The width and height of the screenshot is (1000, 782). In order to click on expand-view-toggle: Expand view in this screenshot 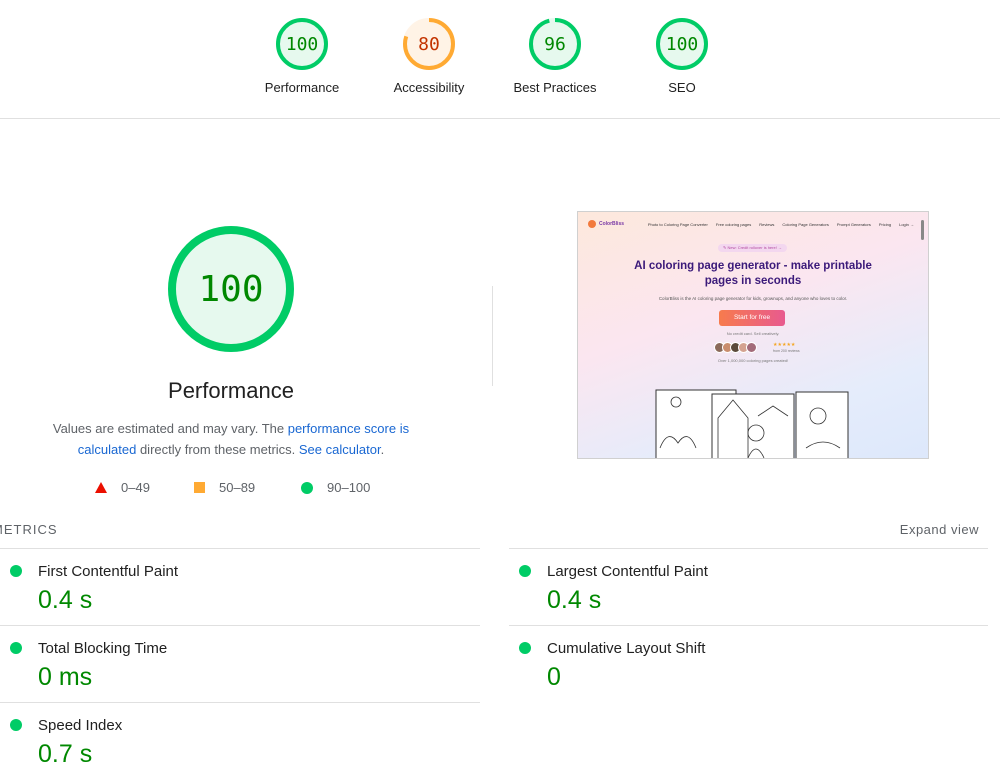, I will do `click(939, 529)`.